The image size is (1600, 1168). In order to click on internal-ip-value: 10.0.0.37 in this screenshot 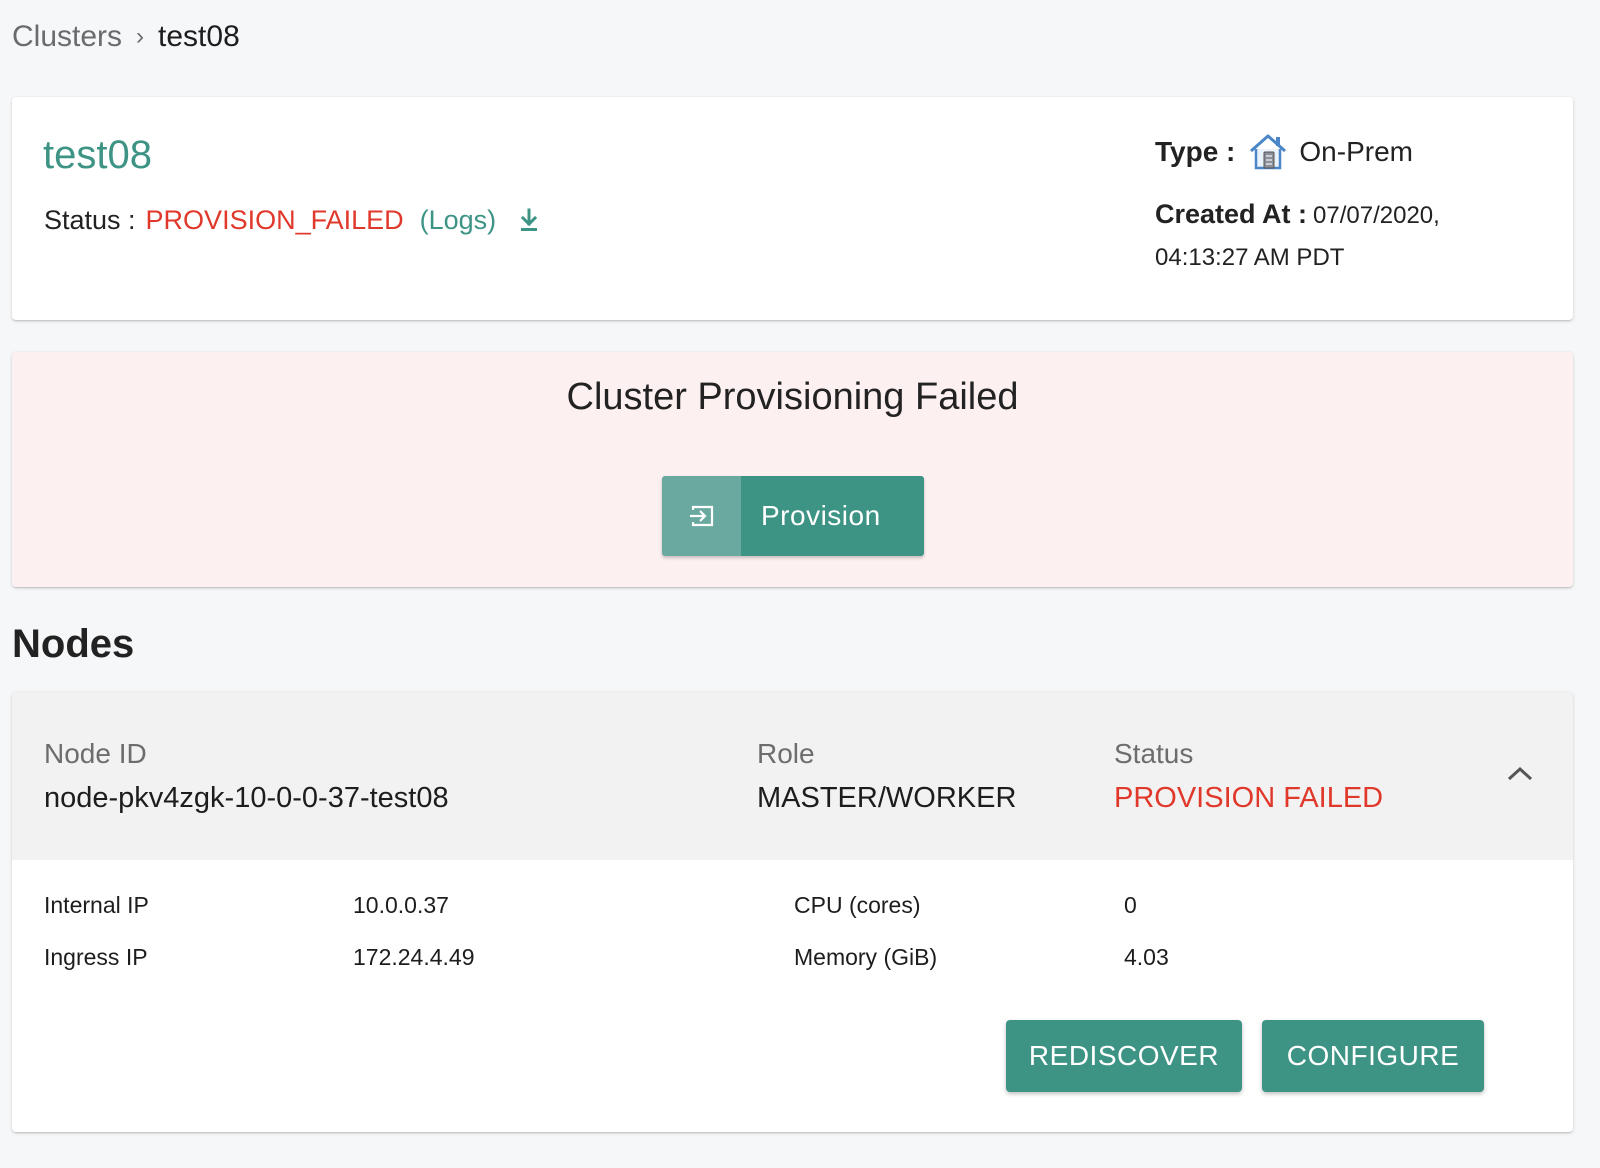, I will do `click(401, 905)`.